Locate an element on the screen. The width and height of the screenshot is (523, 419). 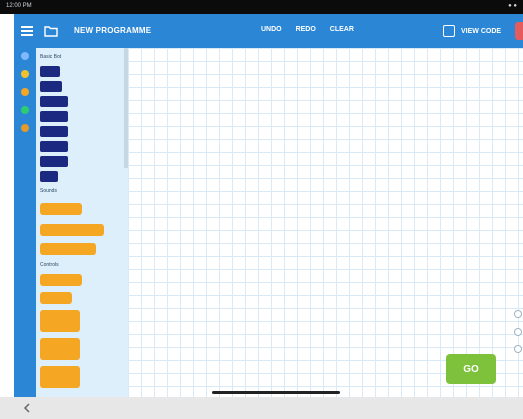
rail-item-sounds is located at coordinates (25, 77).